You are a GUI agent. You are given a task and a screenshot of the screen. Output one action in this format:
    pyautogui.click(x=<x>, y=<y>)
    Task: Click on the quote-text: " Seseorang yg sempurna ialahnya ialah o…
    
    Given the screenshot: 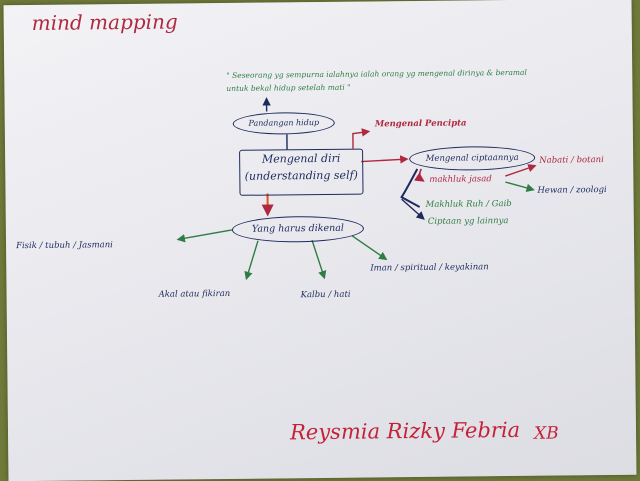 What is the action you would take?
    pyautogui.click(x=386, y=80)
    